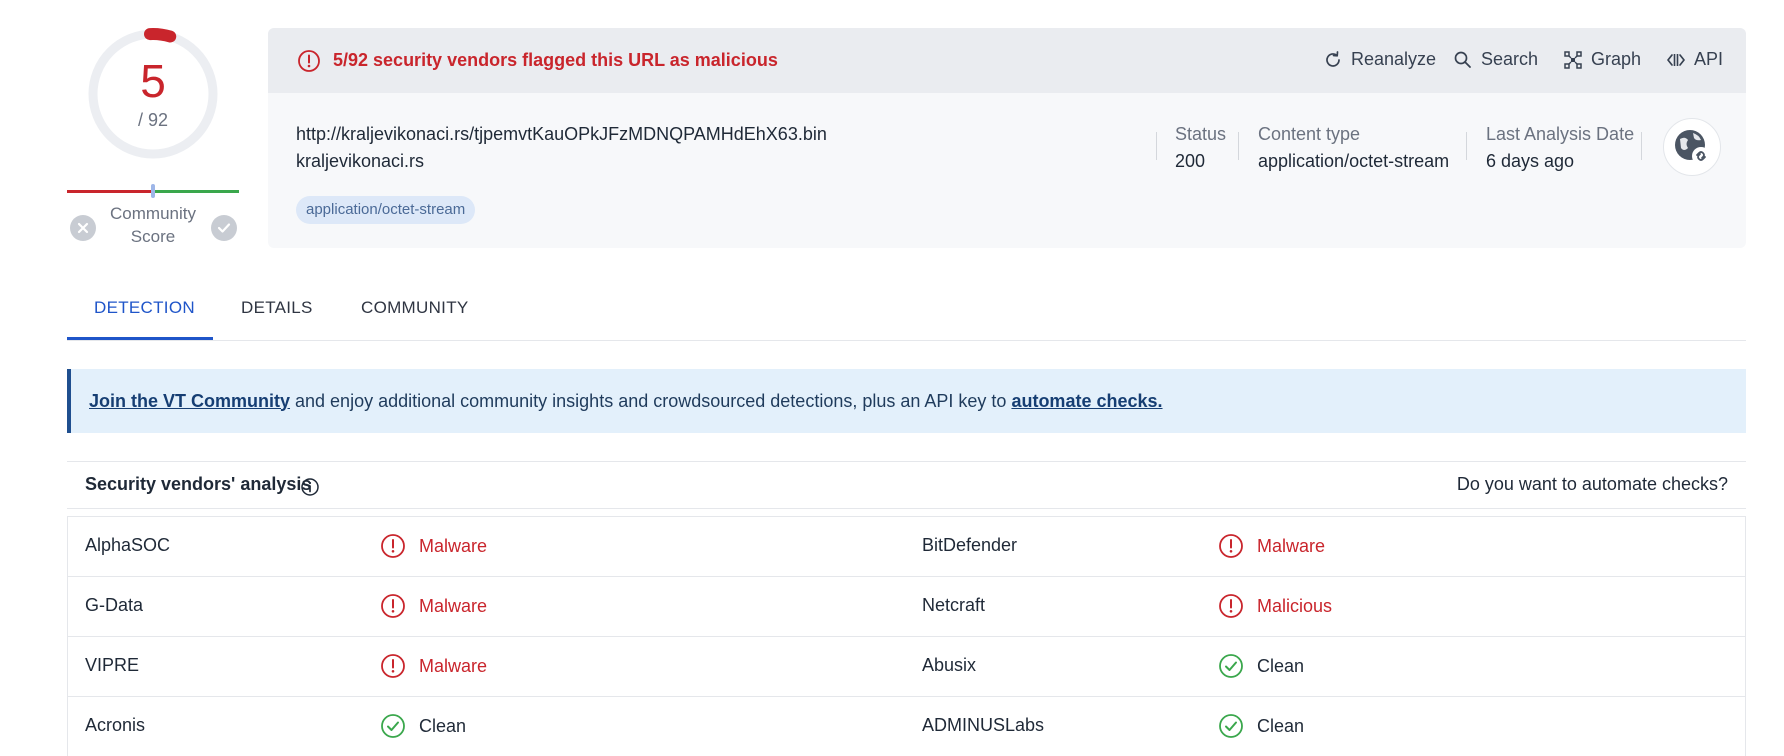  Describe the element at coordinates (277, 308) in the screenshot. I see `tab-details: DETAILS` at that location.